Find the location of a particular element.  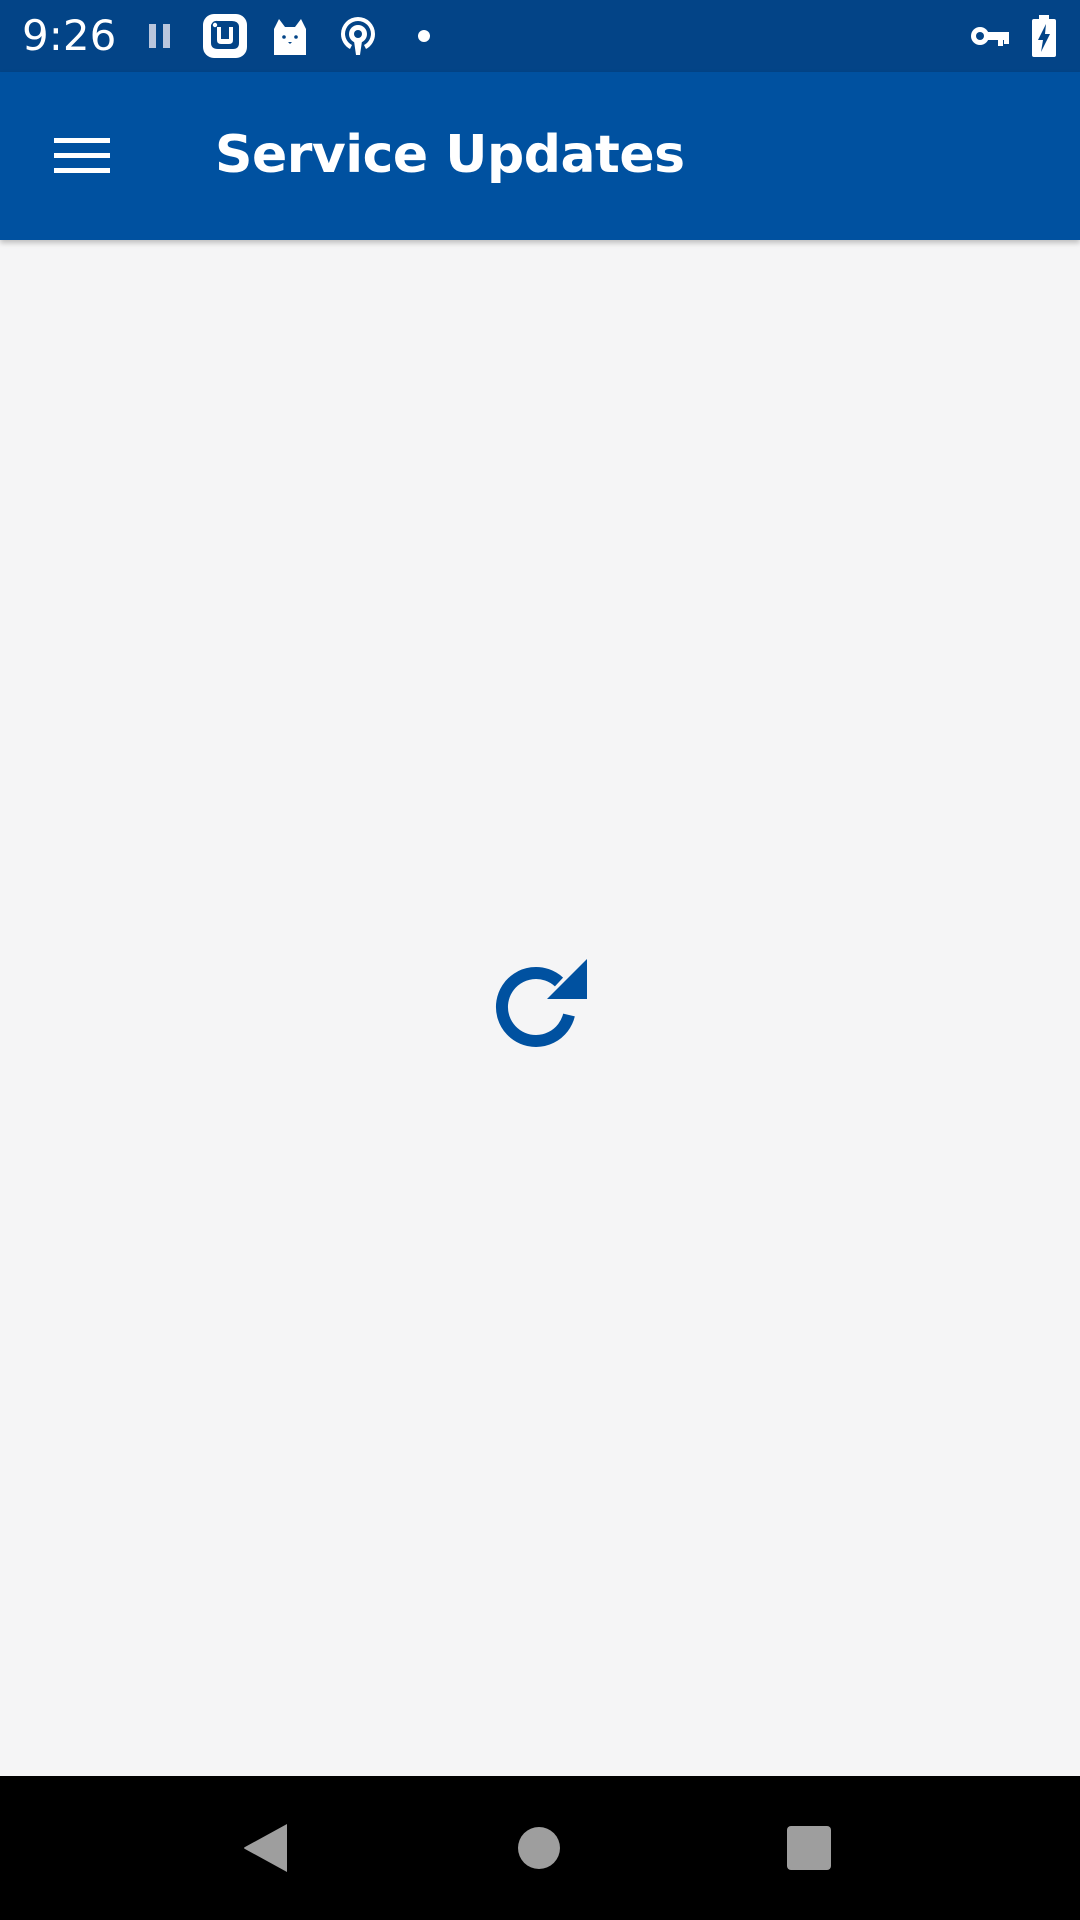

battery-charging-icon is located at coordinates (1044, 36).